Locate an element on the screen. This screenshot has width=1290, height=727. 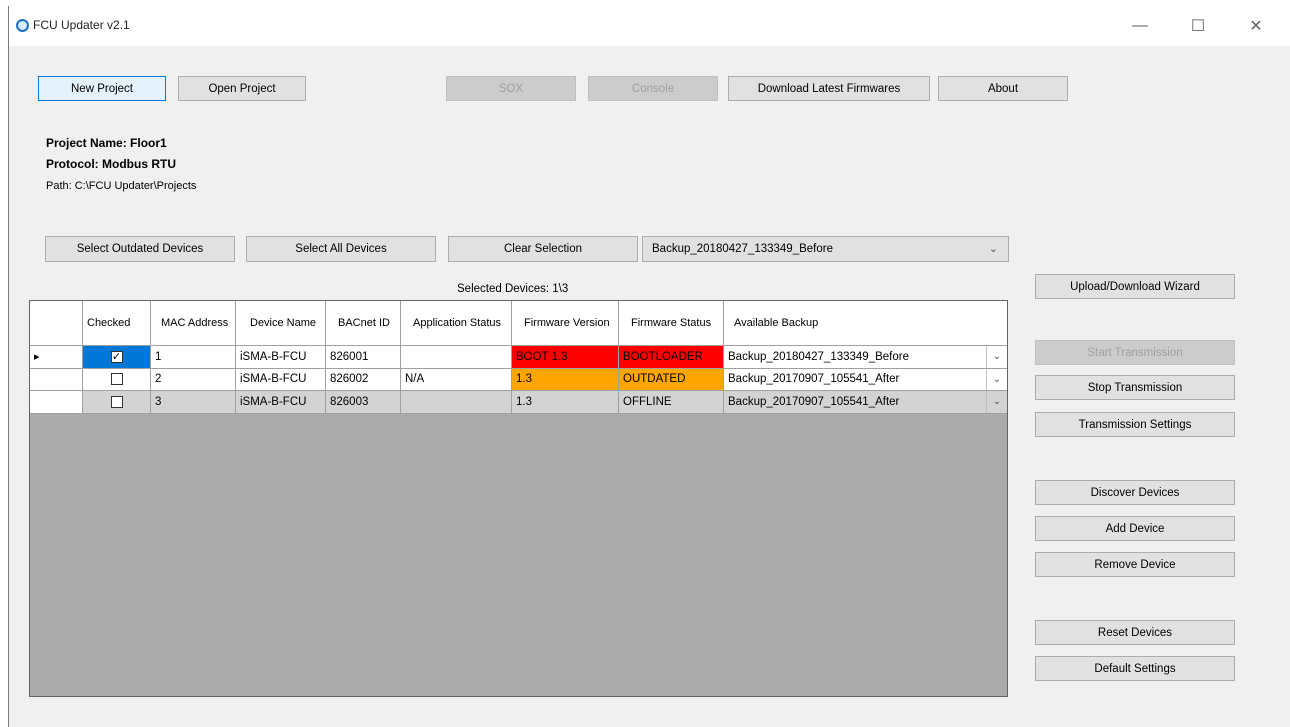
close-icon: ✕ is located at coordinates (1256, 26).